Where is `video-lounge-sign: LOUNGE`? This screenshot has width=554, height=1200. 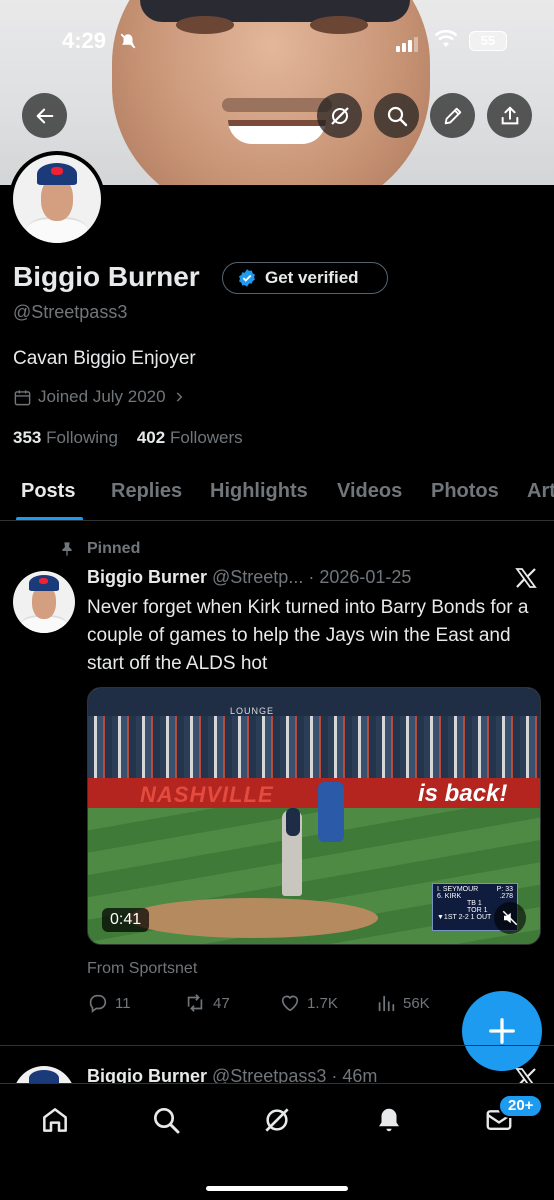 video-lounge-sign: LOUNGE is located at coordinates (252, 711).